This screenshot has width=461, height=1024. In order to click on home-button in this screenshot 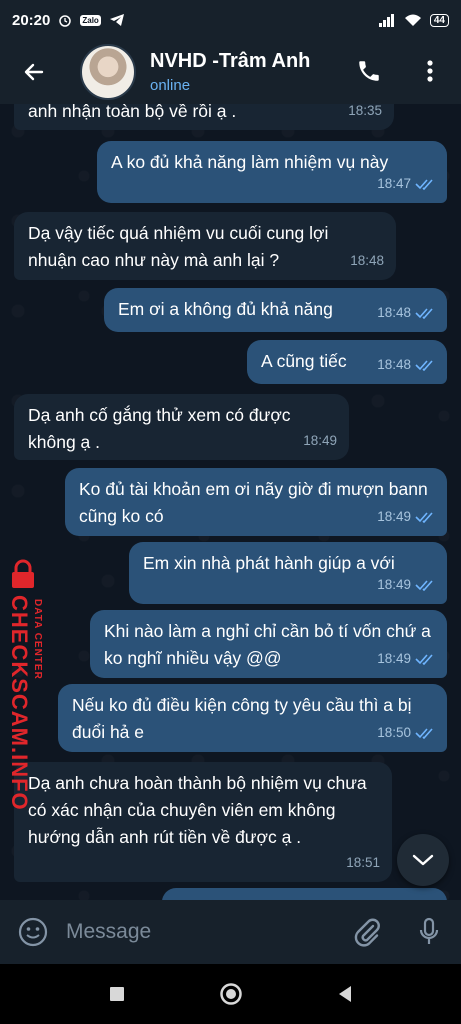, I will do `click(231, 994)`.